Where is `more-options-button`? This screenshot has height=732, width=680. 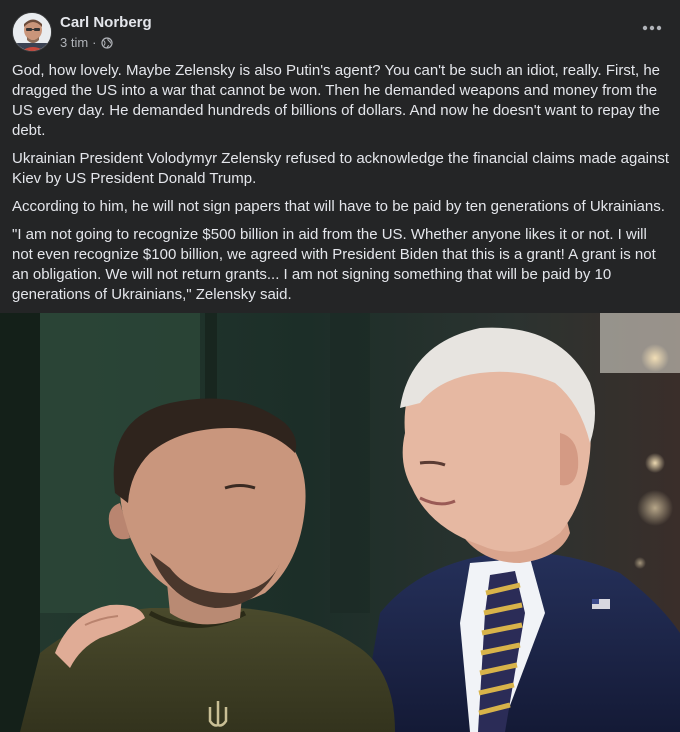 more-options-button is located at coordinates (652, 28).